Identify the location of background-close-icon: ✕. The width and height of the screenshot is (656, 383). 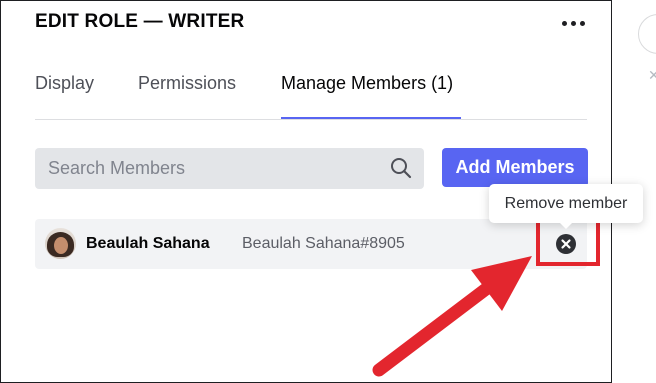
(652, 76).